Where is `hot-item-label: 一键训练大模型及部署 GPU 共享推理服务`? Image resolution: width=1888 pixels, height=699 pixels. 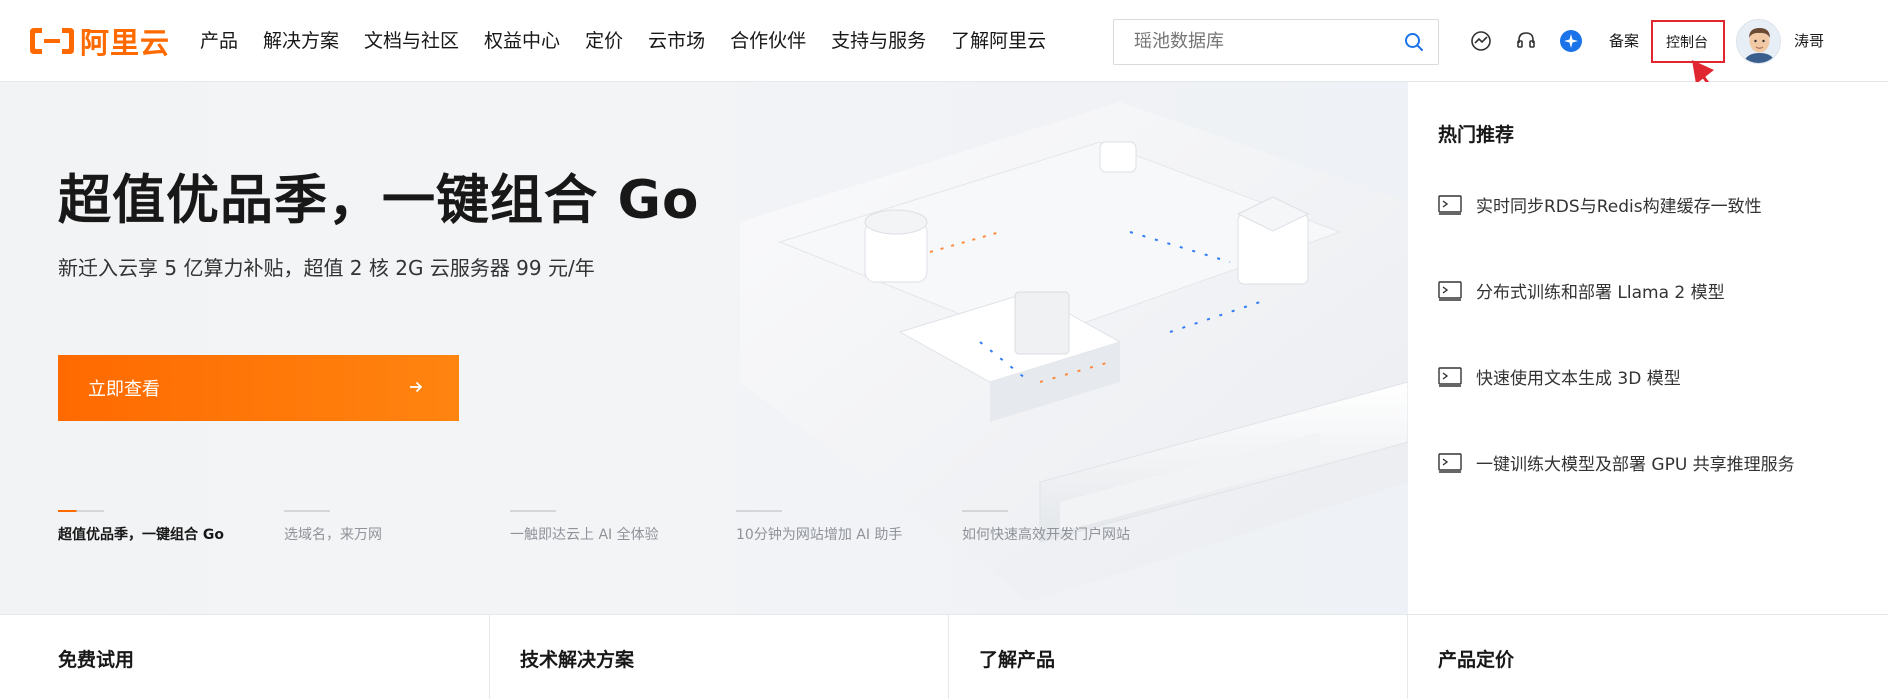 hot-item-label: 一键训练大模型及部署 GPU 共享推理服务 is located at coordinates (1635, 465).